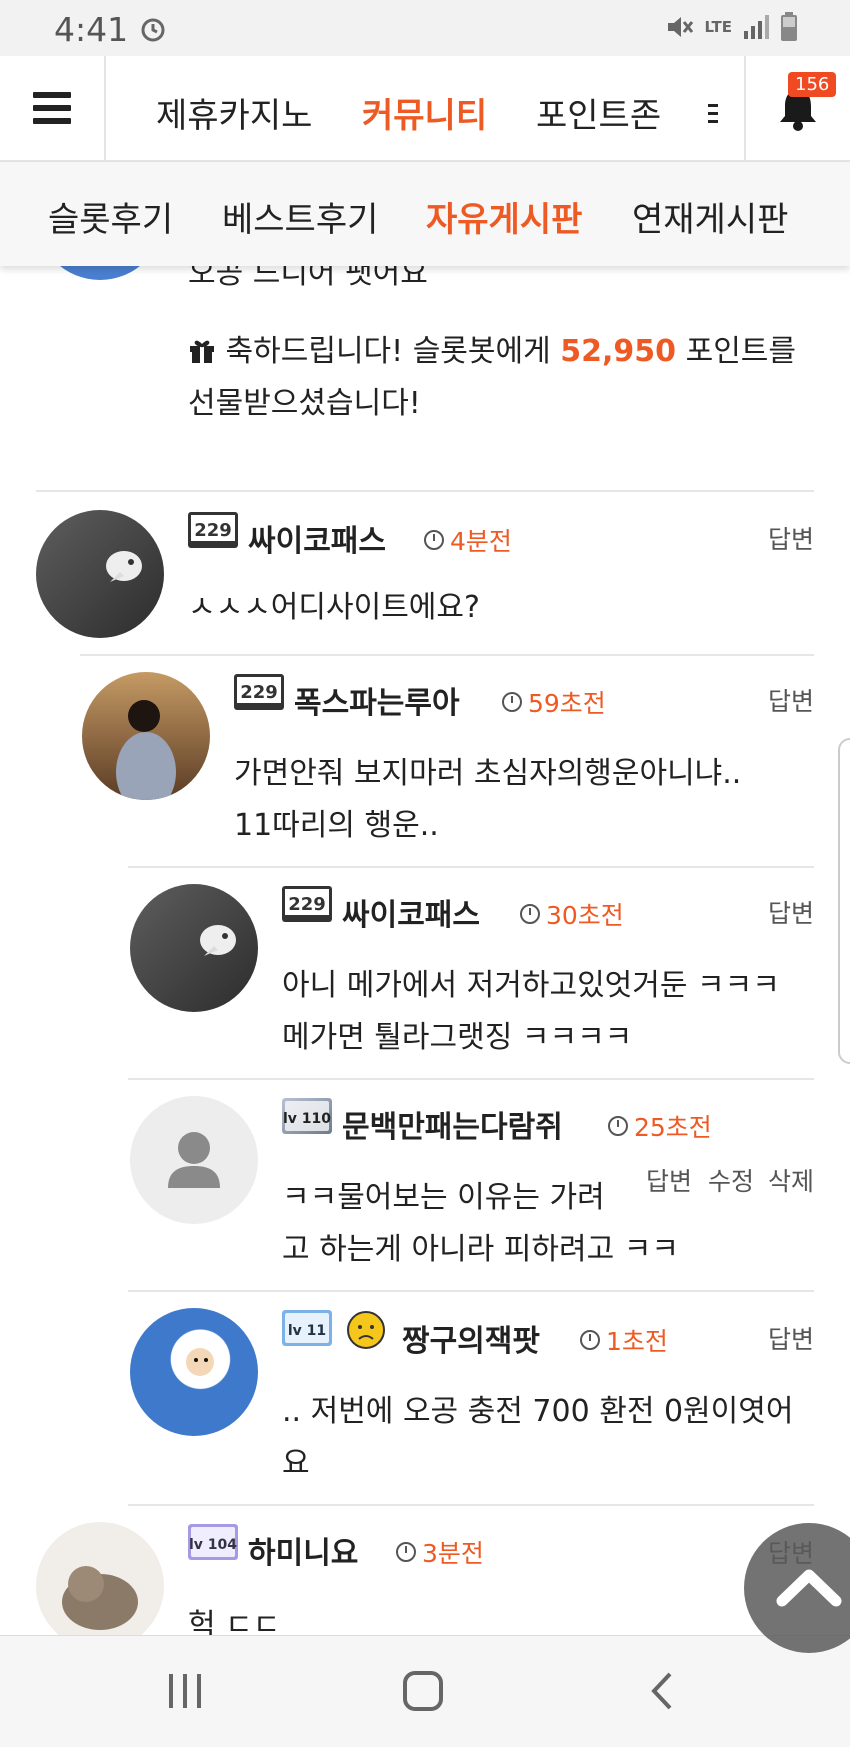  I want to click on comment-text: .. 저번에 오공 충전 700 환전 0원이엿어, so click(538, 1411).